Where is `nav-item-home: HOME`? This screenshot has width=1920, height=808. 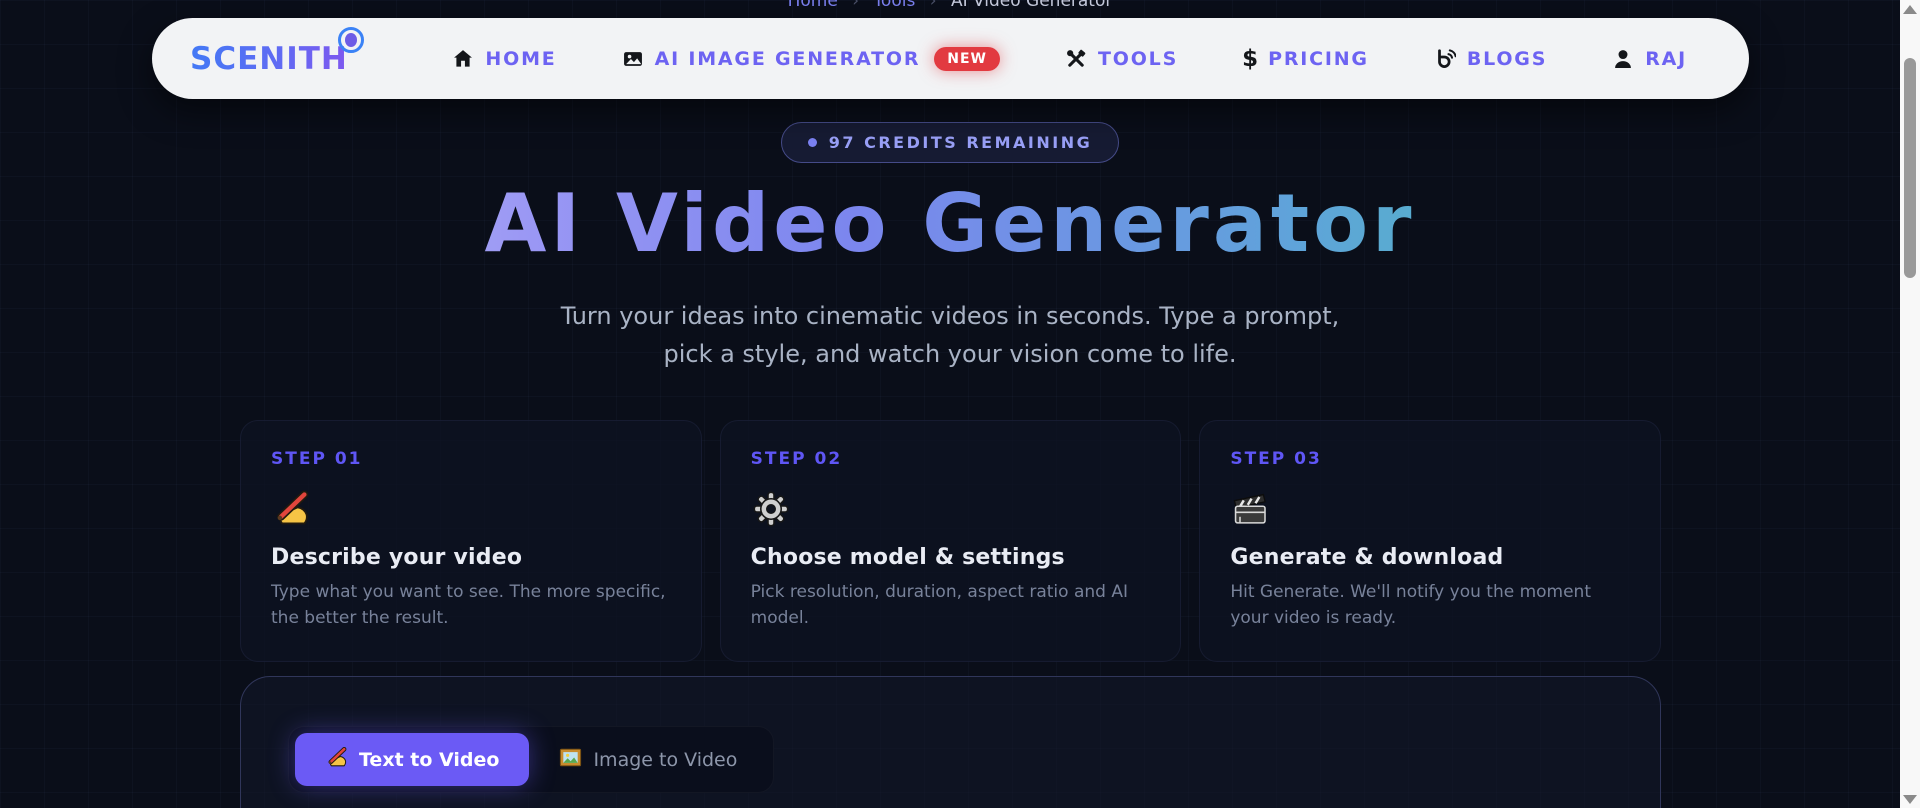
nav-item-home: HOME is located at coordinates (503, 59).